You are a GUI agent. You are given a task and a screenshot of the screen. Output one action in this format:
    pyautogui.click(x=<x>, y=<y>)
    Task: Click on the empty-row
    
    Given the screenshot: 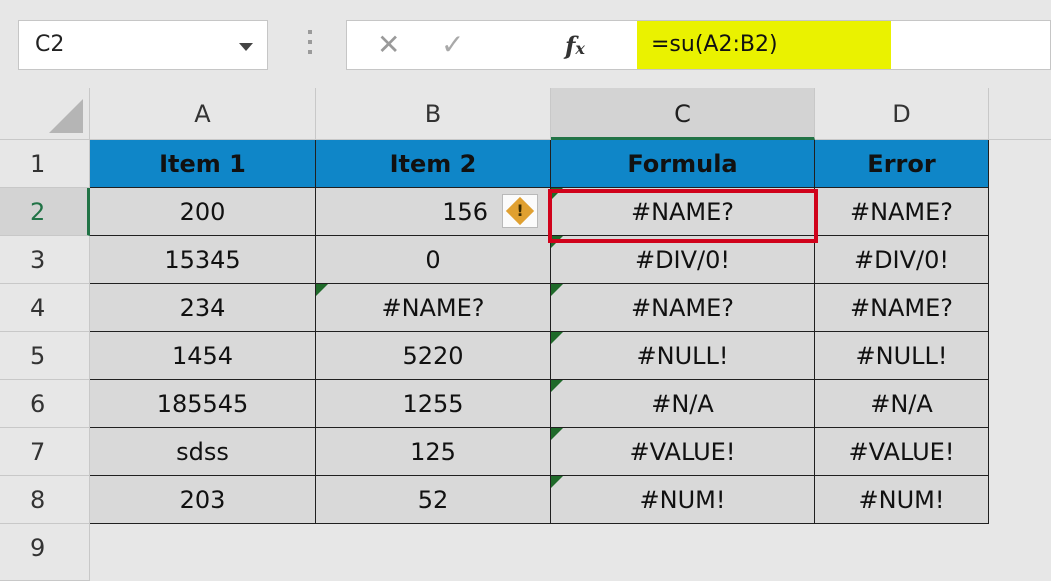 What is the action you would take?
    pyautogui.click(x=570, y=553)
    